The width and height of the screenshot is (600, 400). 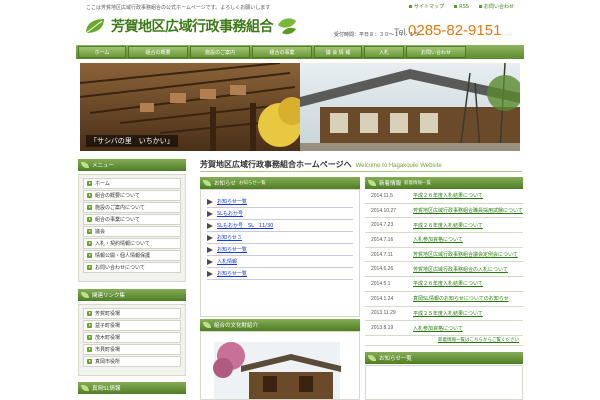 I want to click on logo-text: 芳賀地区広域行政事務組合, so click(x=192, y=27).